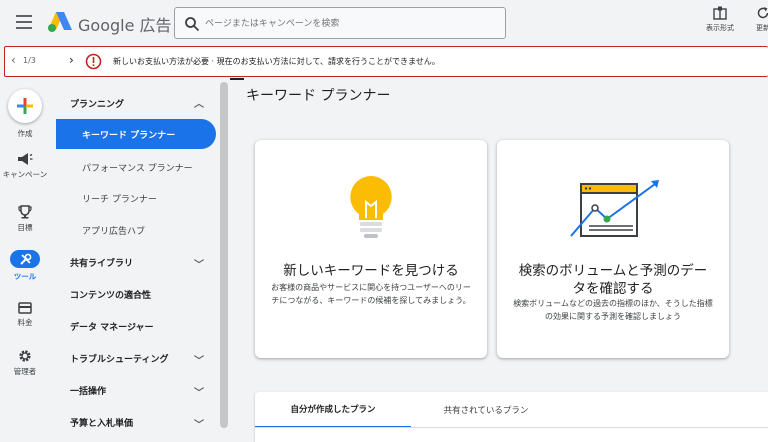  I want to click on refresh-button: 更新, so click(758, 19).